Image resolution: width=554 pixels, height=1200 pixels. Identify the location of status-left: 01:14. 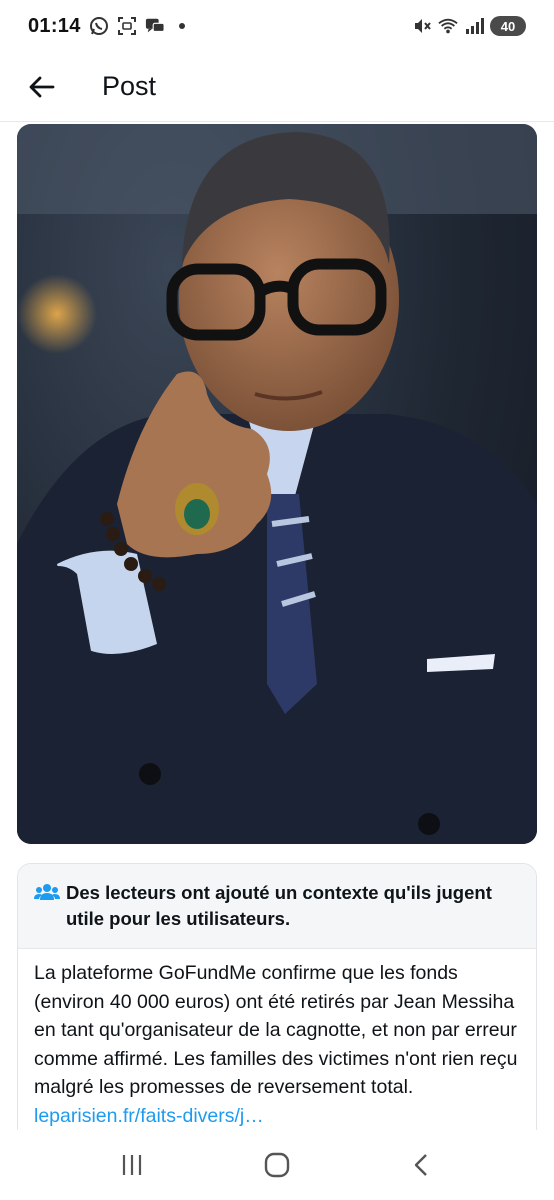
(106, 26).